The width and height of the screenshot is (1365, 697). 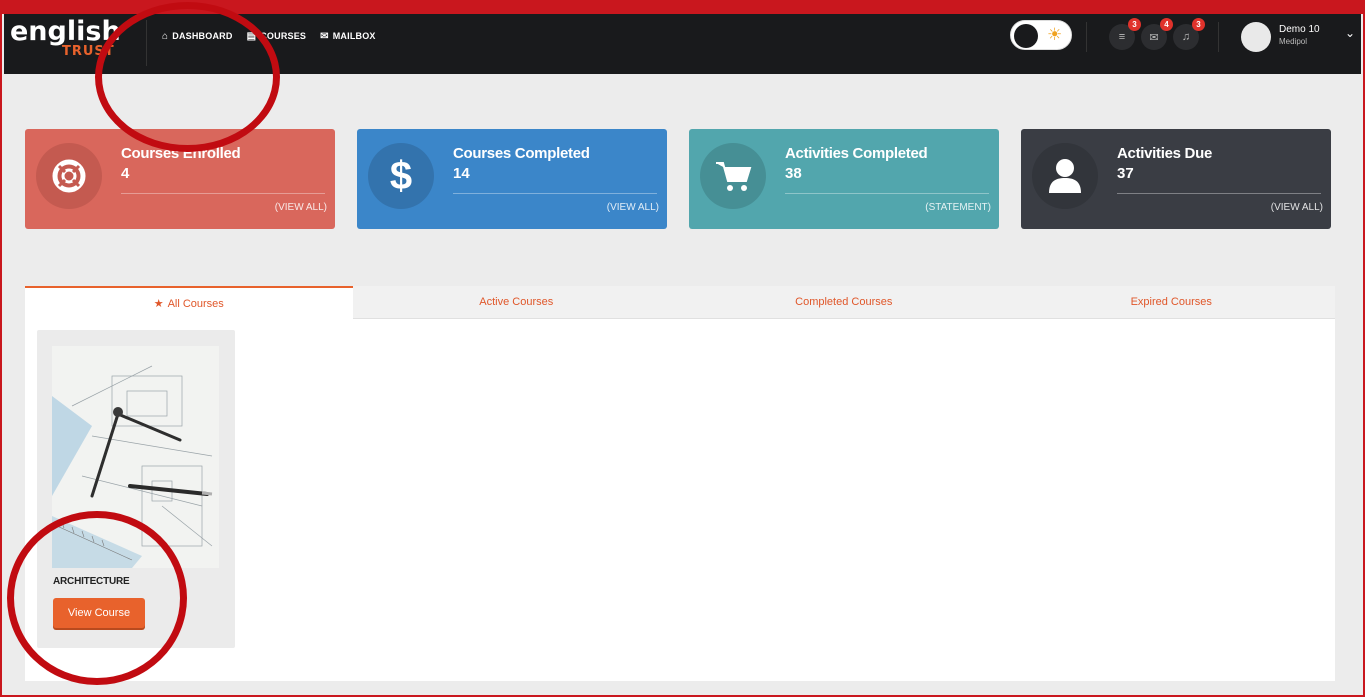 What do you see at coordinates (180, 179) in the screenshot?
I see `card-courses-enrolled: Courses Enrolled 4 (VIEW ALL)` at bounding box center [180, 179].